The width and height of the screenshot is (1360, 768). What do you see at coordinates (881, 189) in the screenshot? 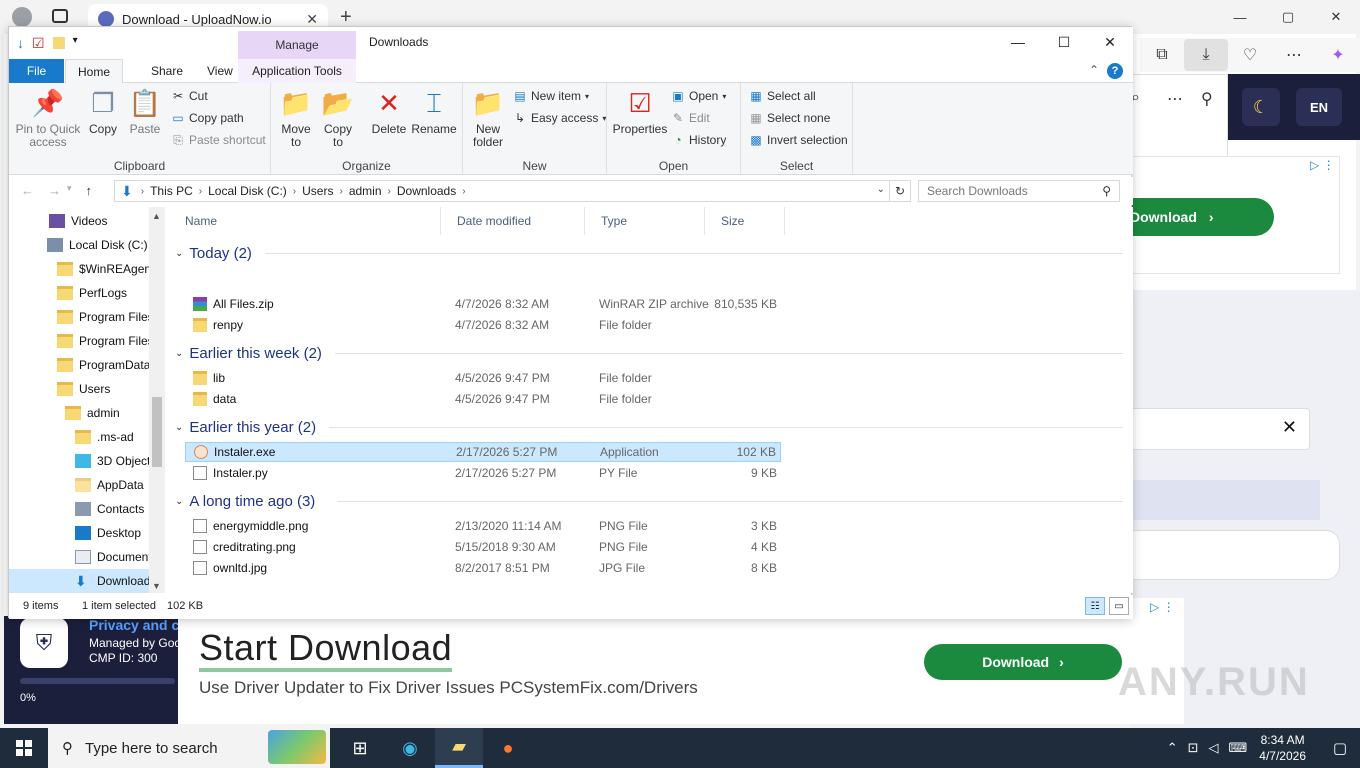
I see `address-dropdown-icon: ⌄` at bounding box center [881, 189].